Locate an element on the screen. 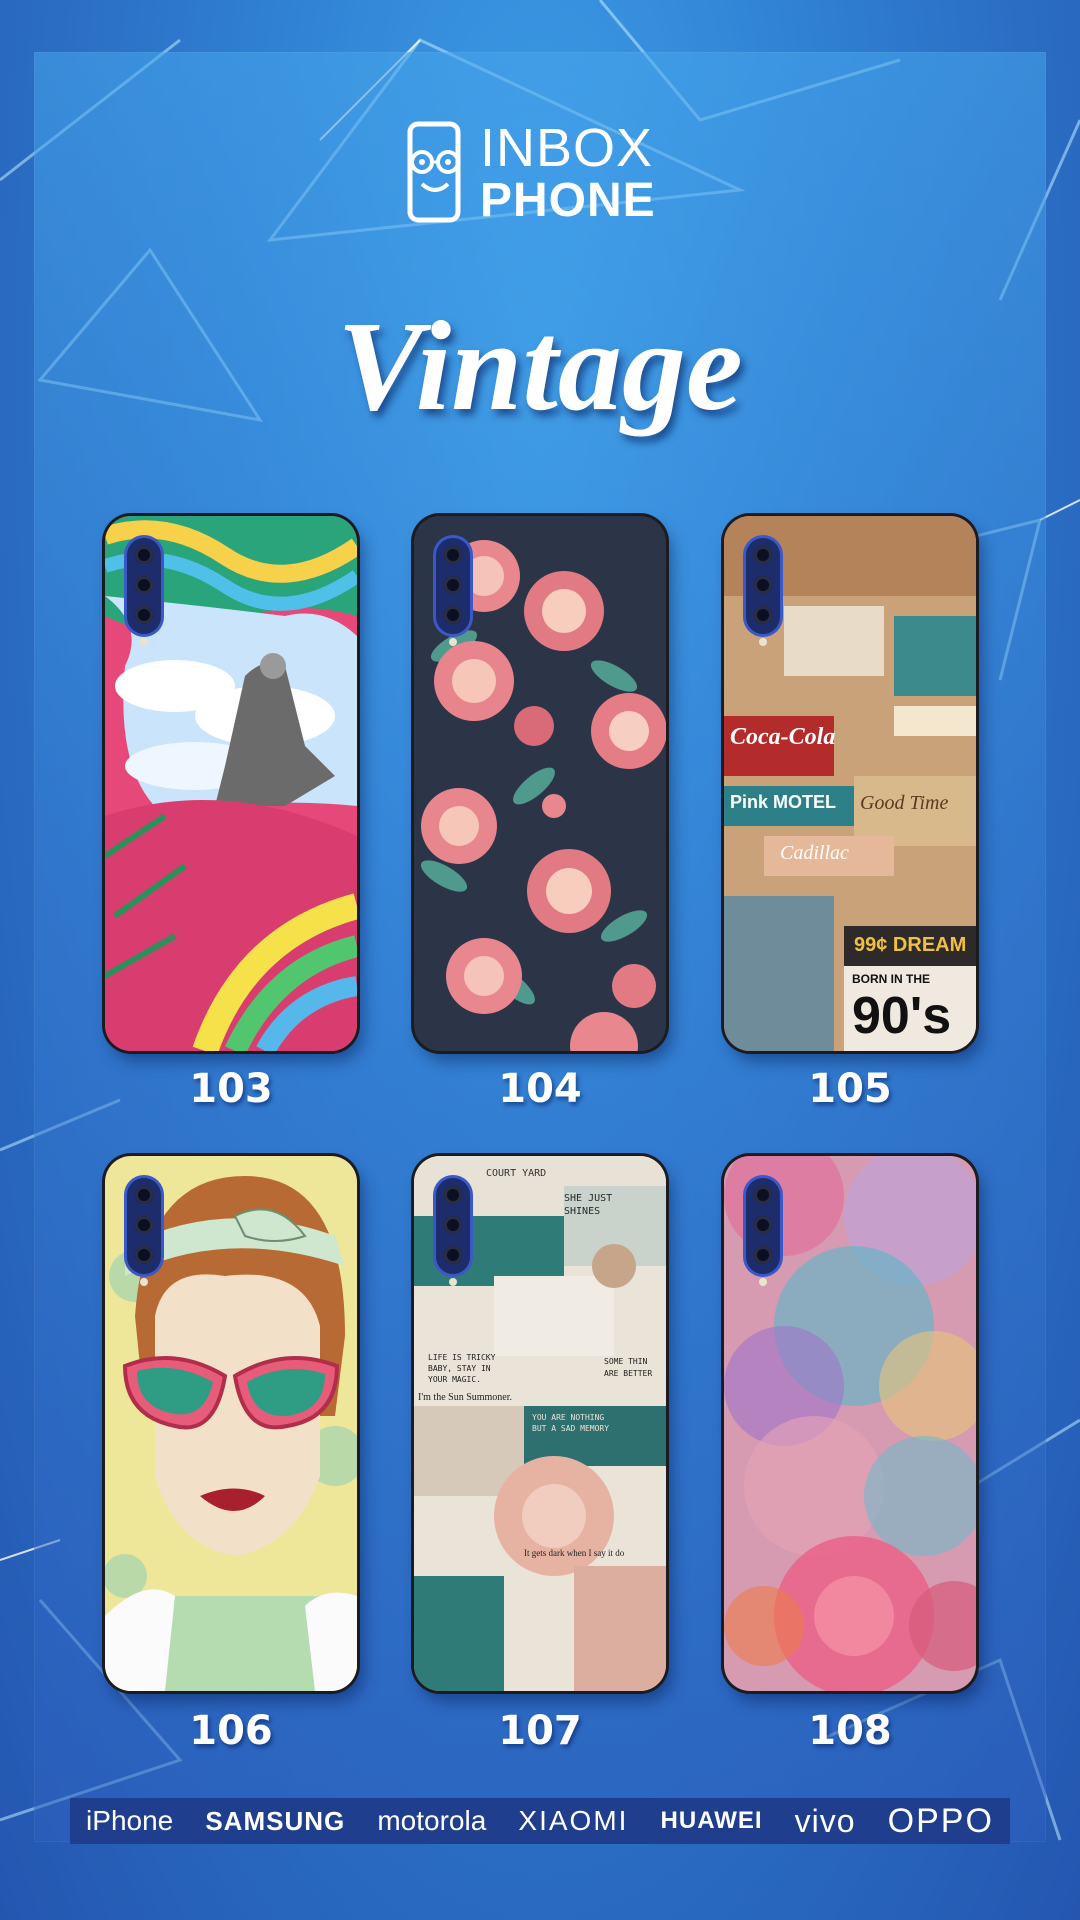  collage-text-90s: 90's is located at coordinates (902, 1016).